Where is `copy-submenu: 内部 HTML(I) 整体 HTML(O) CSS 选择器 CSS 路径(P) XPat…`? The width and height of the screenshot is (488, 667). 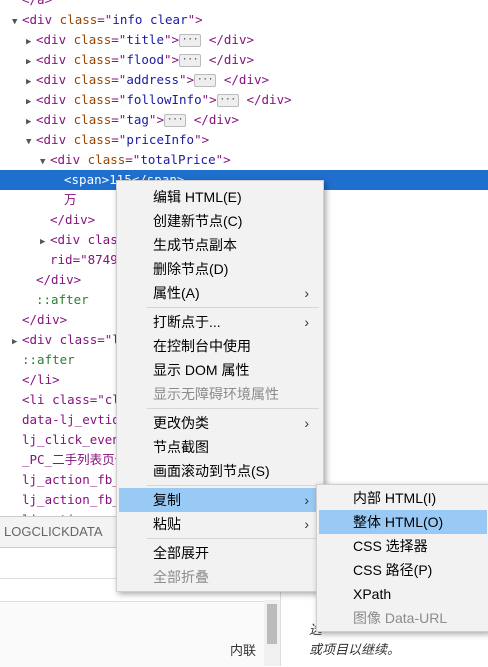 copy-submenu: 内部 HTML(I) 整体 HTML(O) CSS 选择器 CSS 路径(P) XPat… is located at coordinates (402, 558).